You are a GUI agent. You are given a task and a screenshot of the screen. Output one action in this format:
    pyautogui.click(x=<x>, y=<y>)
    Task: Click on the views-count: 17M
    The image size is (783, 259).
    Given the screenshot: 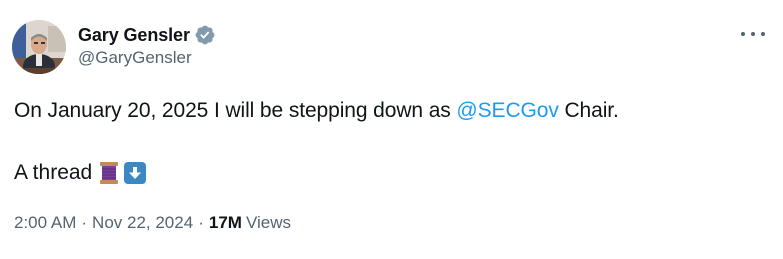 What is the action you would take?
    pyautogui.click(x=225, y=223)
    